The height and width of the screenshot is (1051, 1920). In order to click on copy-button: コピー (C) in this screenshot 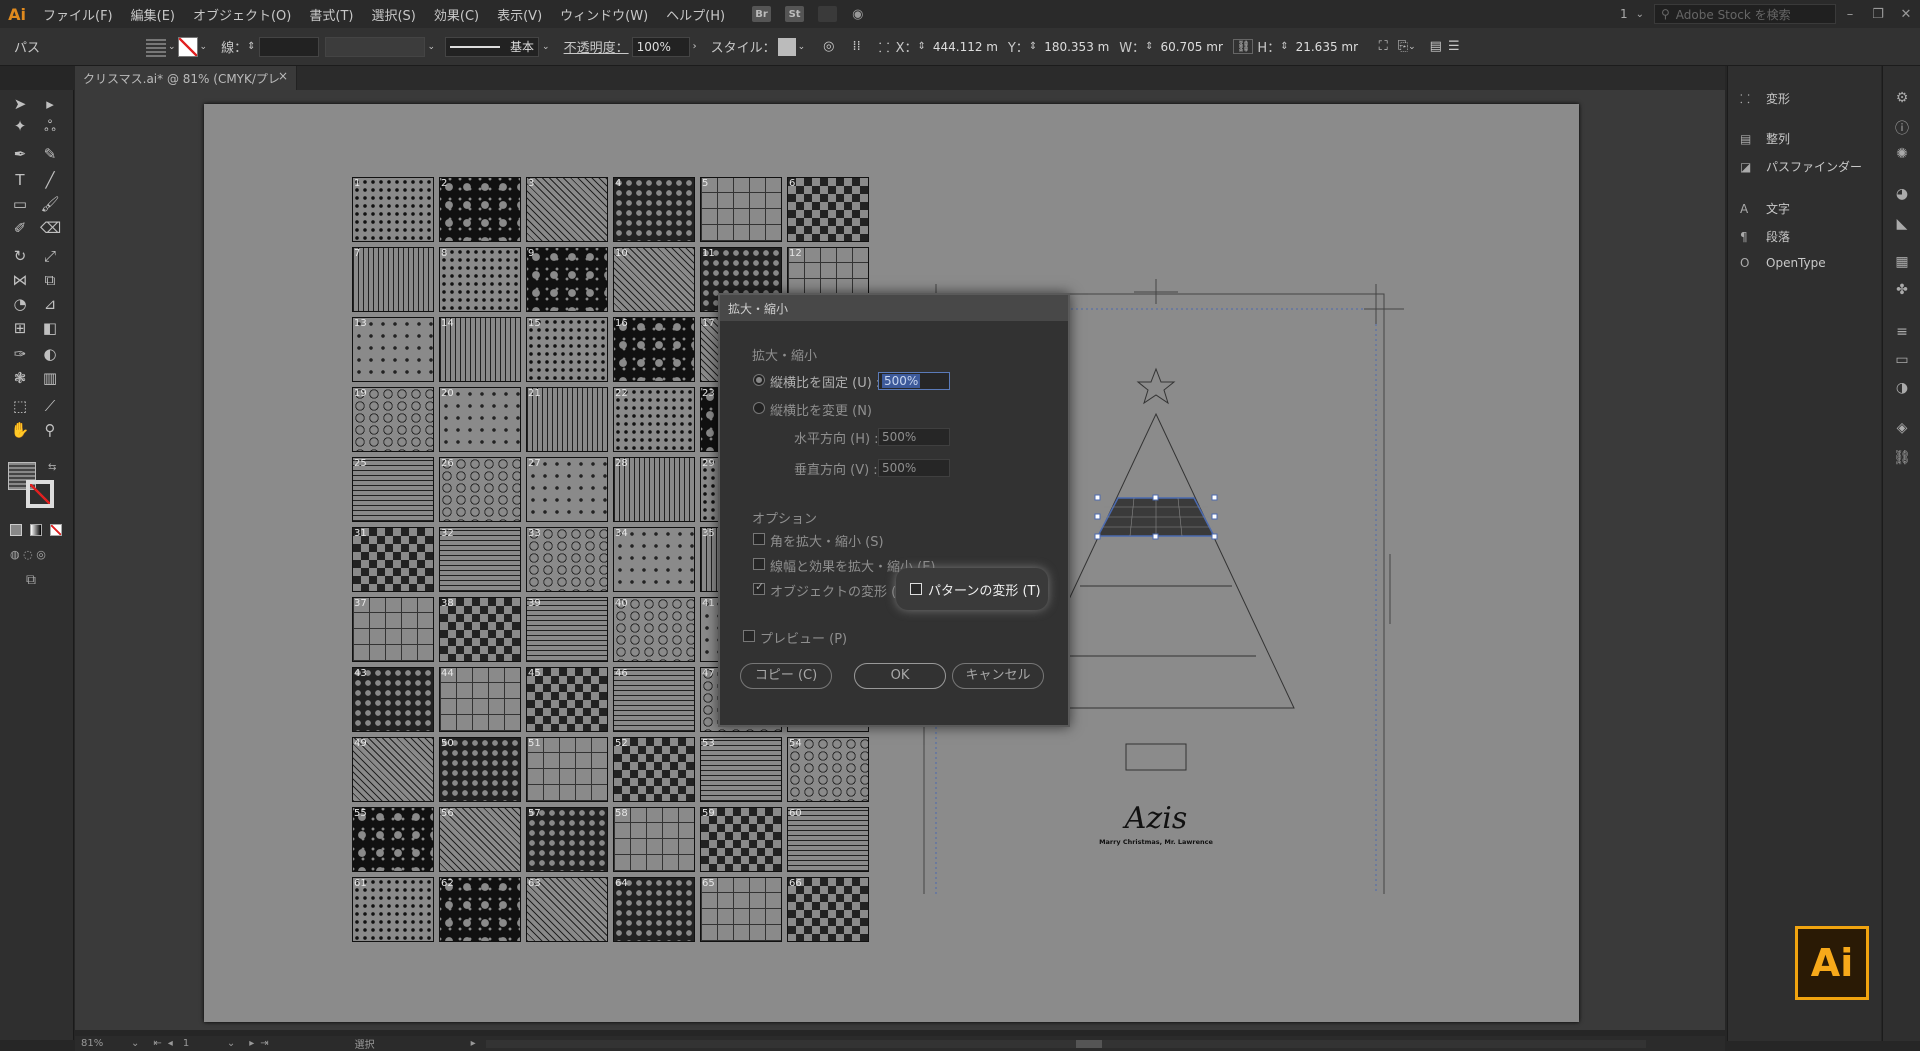, I will do `click(786, 676)`.